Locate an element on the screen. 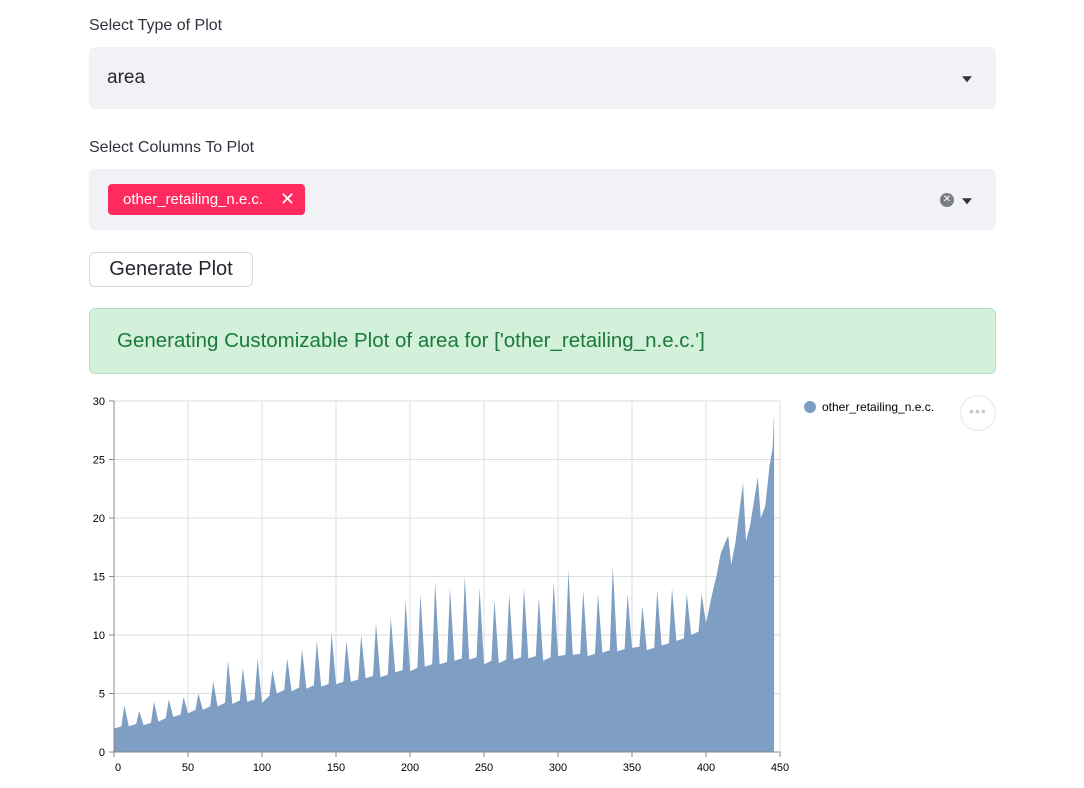  y-tick-label: 20 is located at coordinates (99, 519).